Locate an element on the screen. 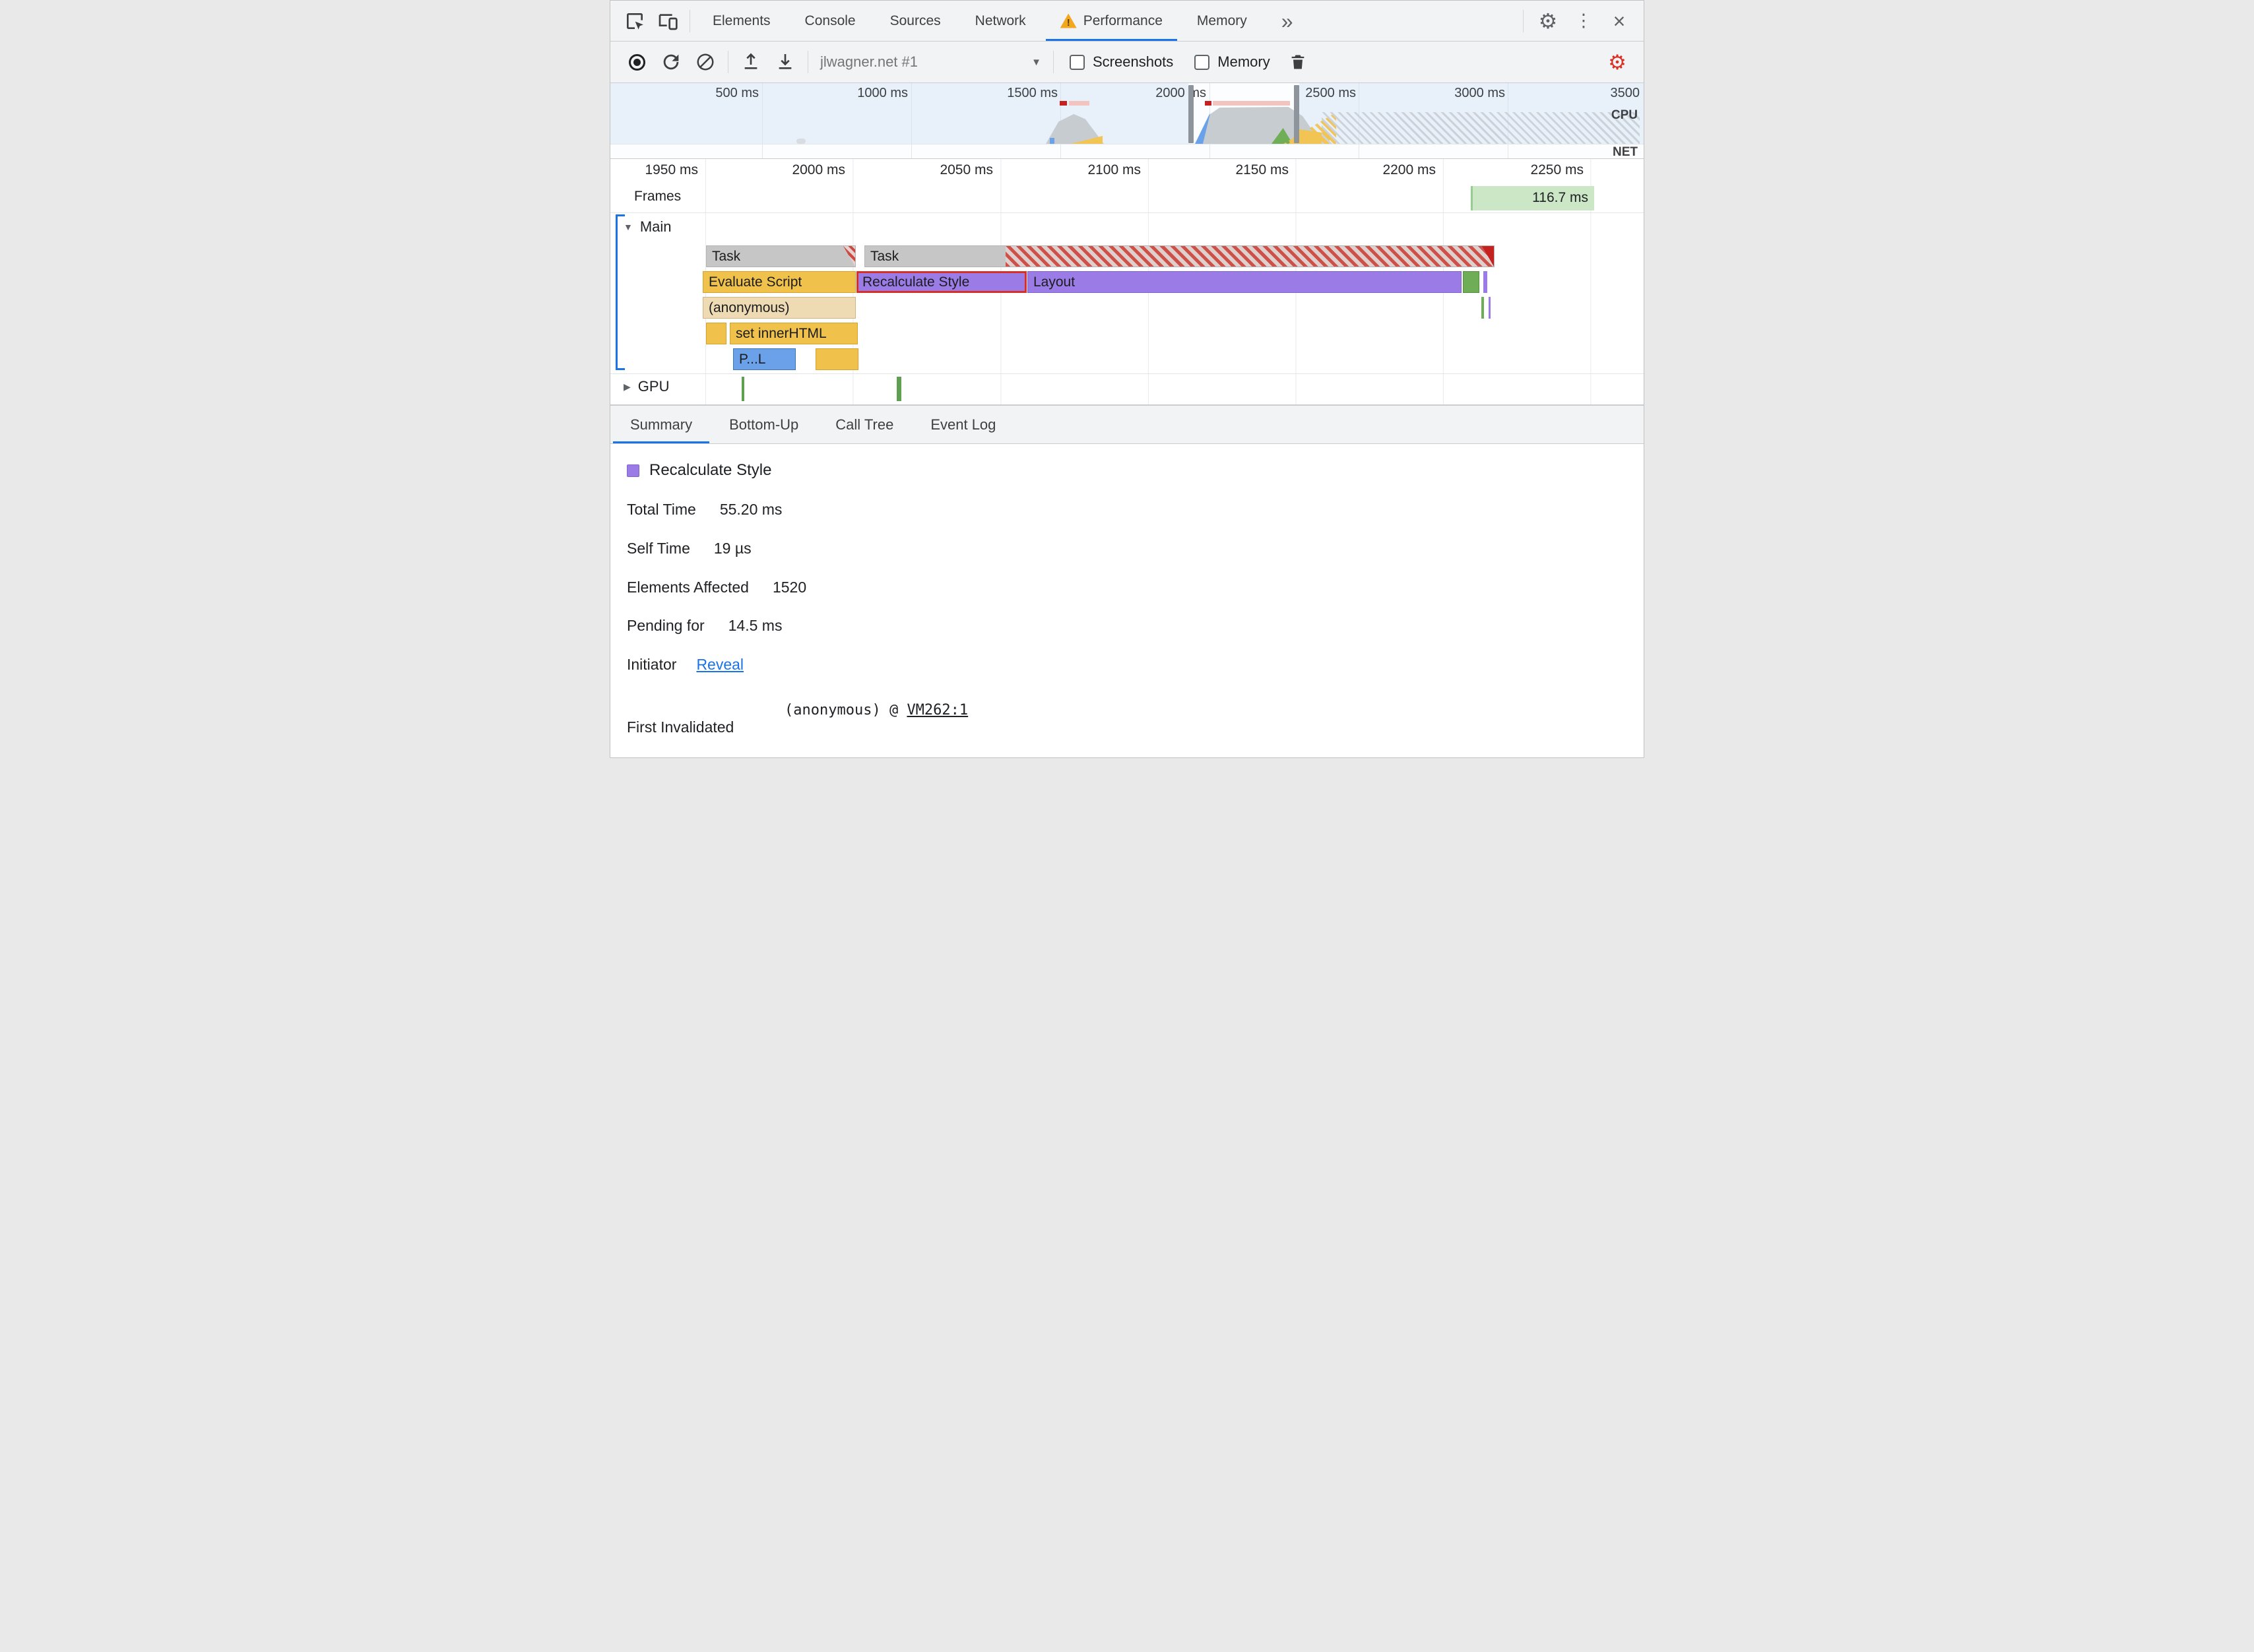 This screenshot has width=2254, height=1652. initiator-reveal-link: Reveal is located at coordinates (720, 665).